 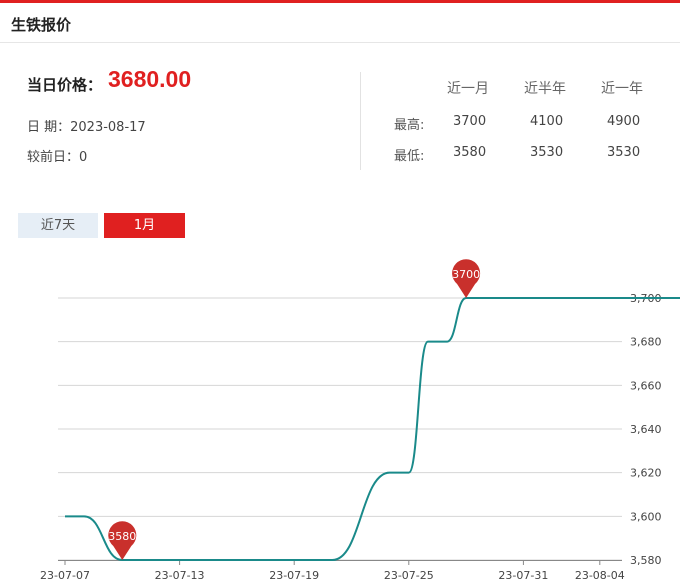 What do you see at coordinates (646, 342) in the screenshot?
I see `y-tick-label: 3,680` at bounding box center [646, 342].